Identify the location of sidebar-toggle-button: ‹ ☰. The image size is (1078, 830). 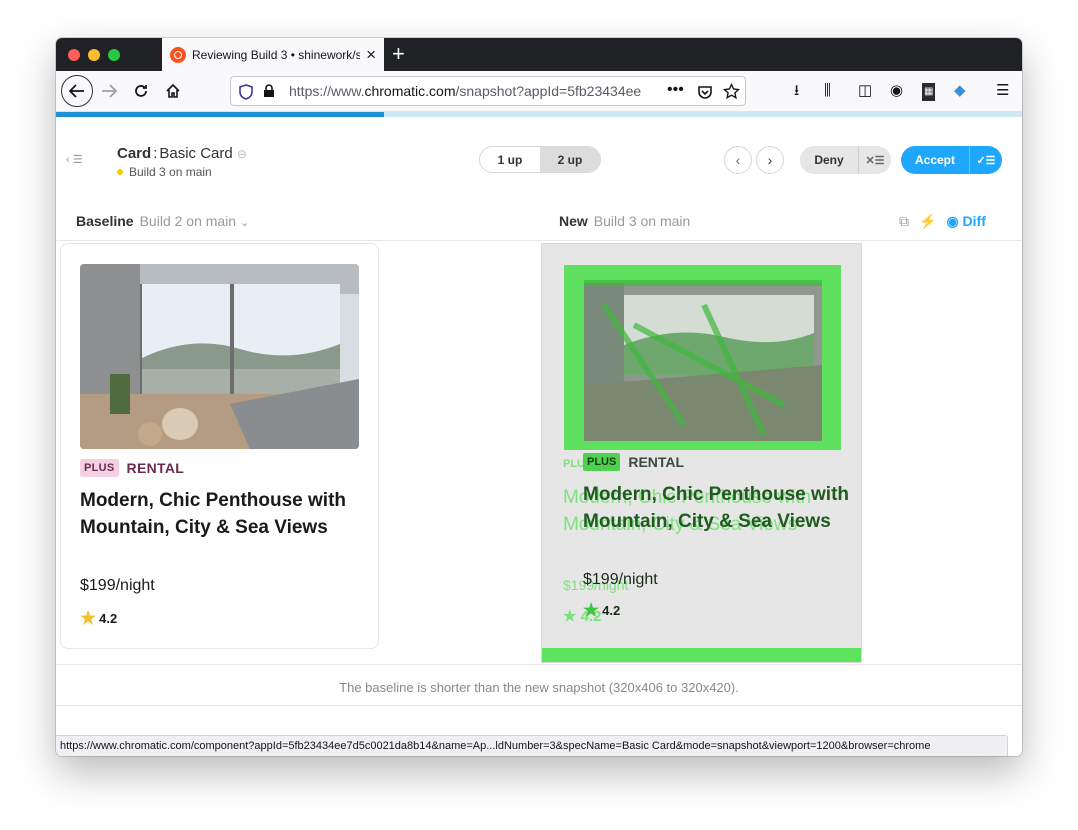
(74, 159).